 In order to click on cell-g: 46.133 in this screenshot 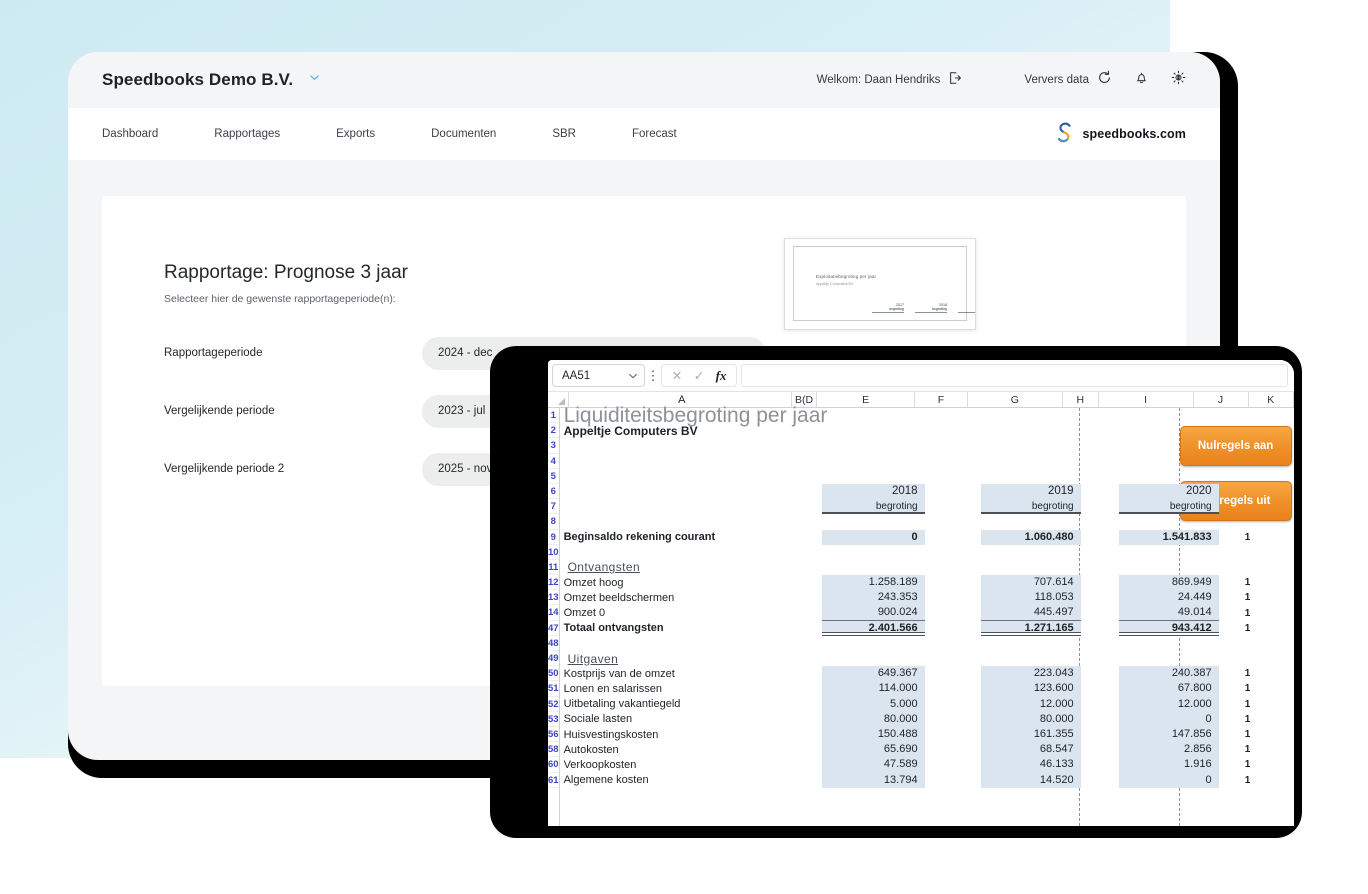, I will do `click(1030, 765)`.